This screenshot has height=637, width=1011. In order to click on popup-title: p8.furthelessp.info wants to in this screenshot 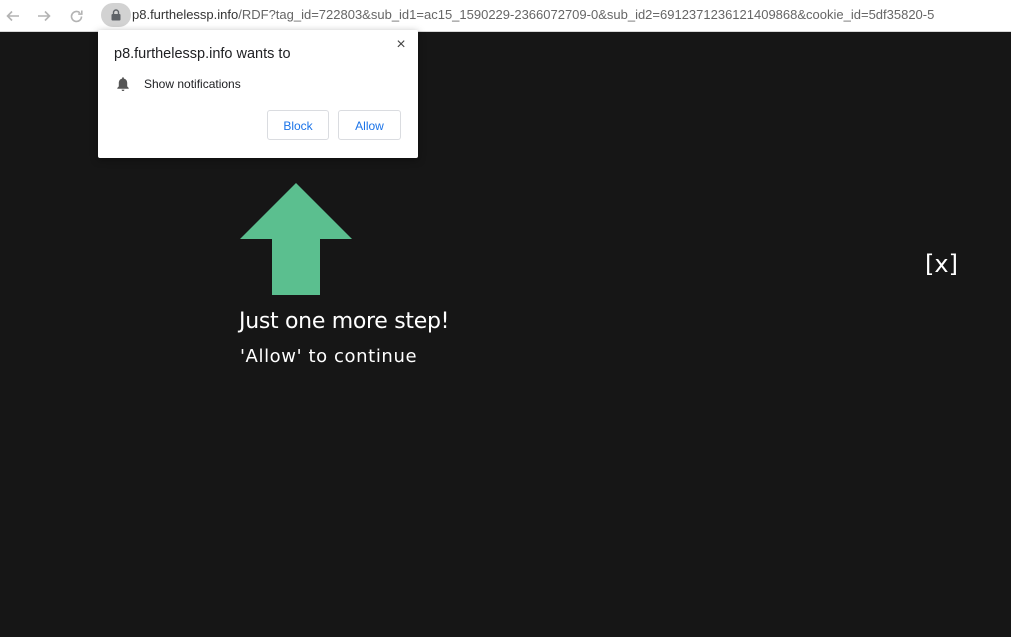, I will do `click(202, 54)`.